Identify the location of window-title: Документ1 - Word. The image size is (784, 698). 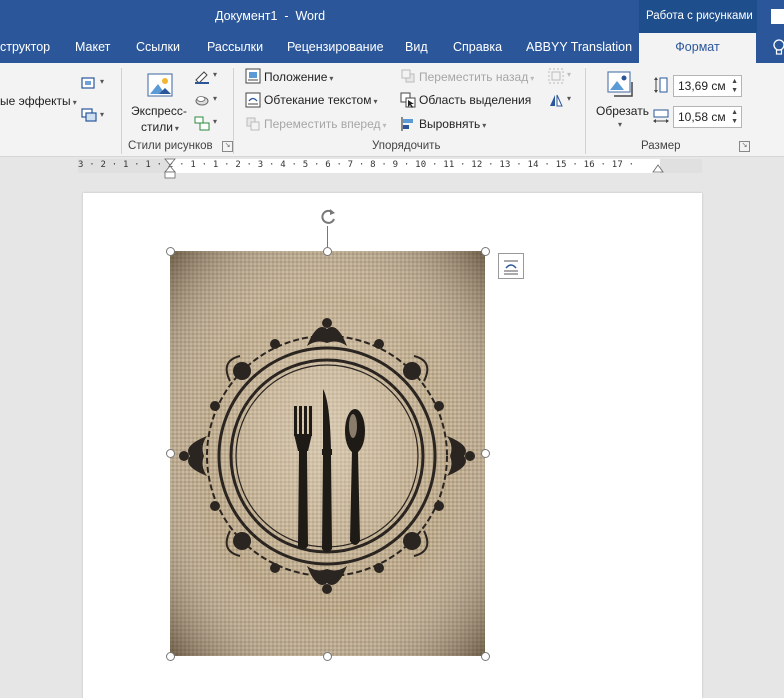
(270, 16).